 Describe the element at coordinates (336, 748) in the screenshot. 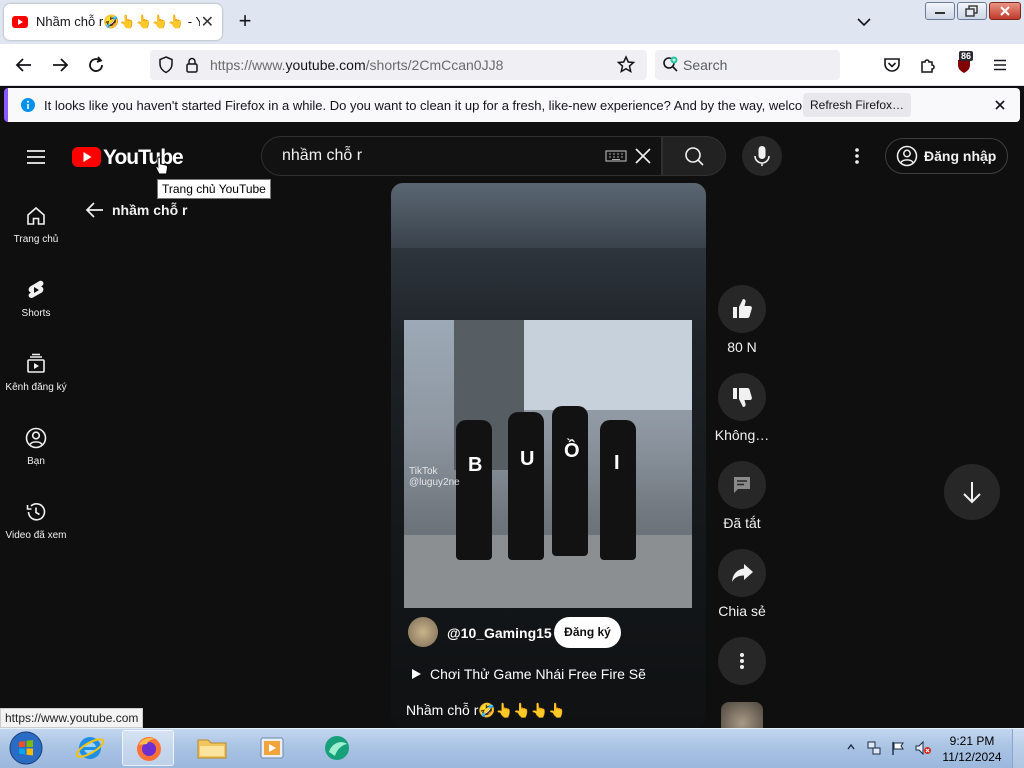

I see `taskbar-app-icon` at that location.